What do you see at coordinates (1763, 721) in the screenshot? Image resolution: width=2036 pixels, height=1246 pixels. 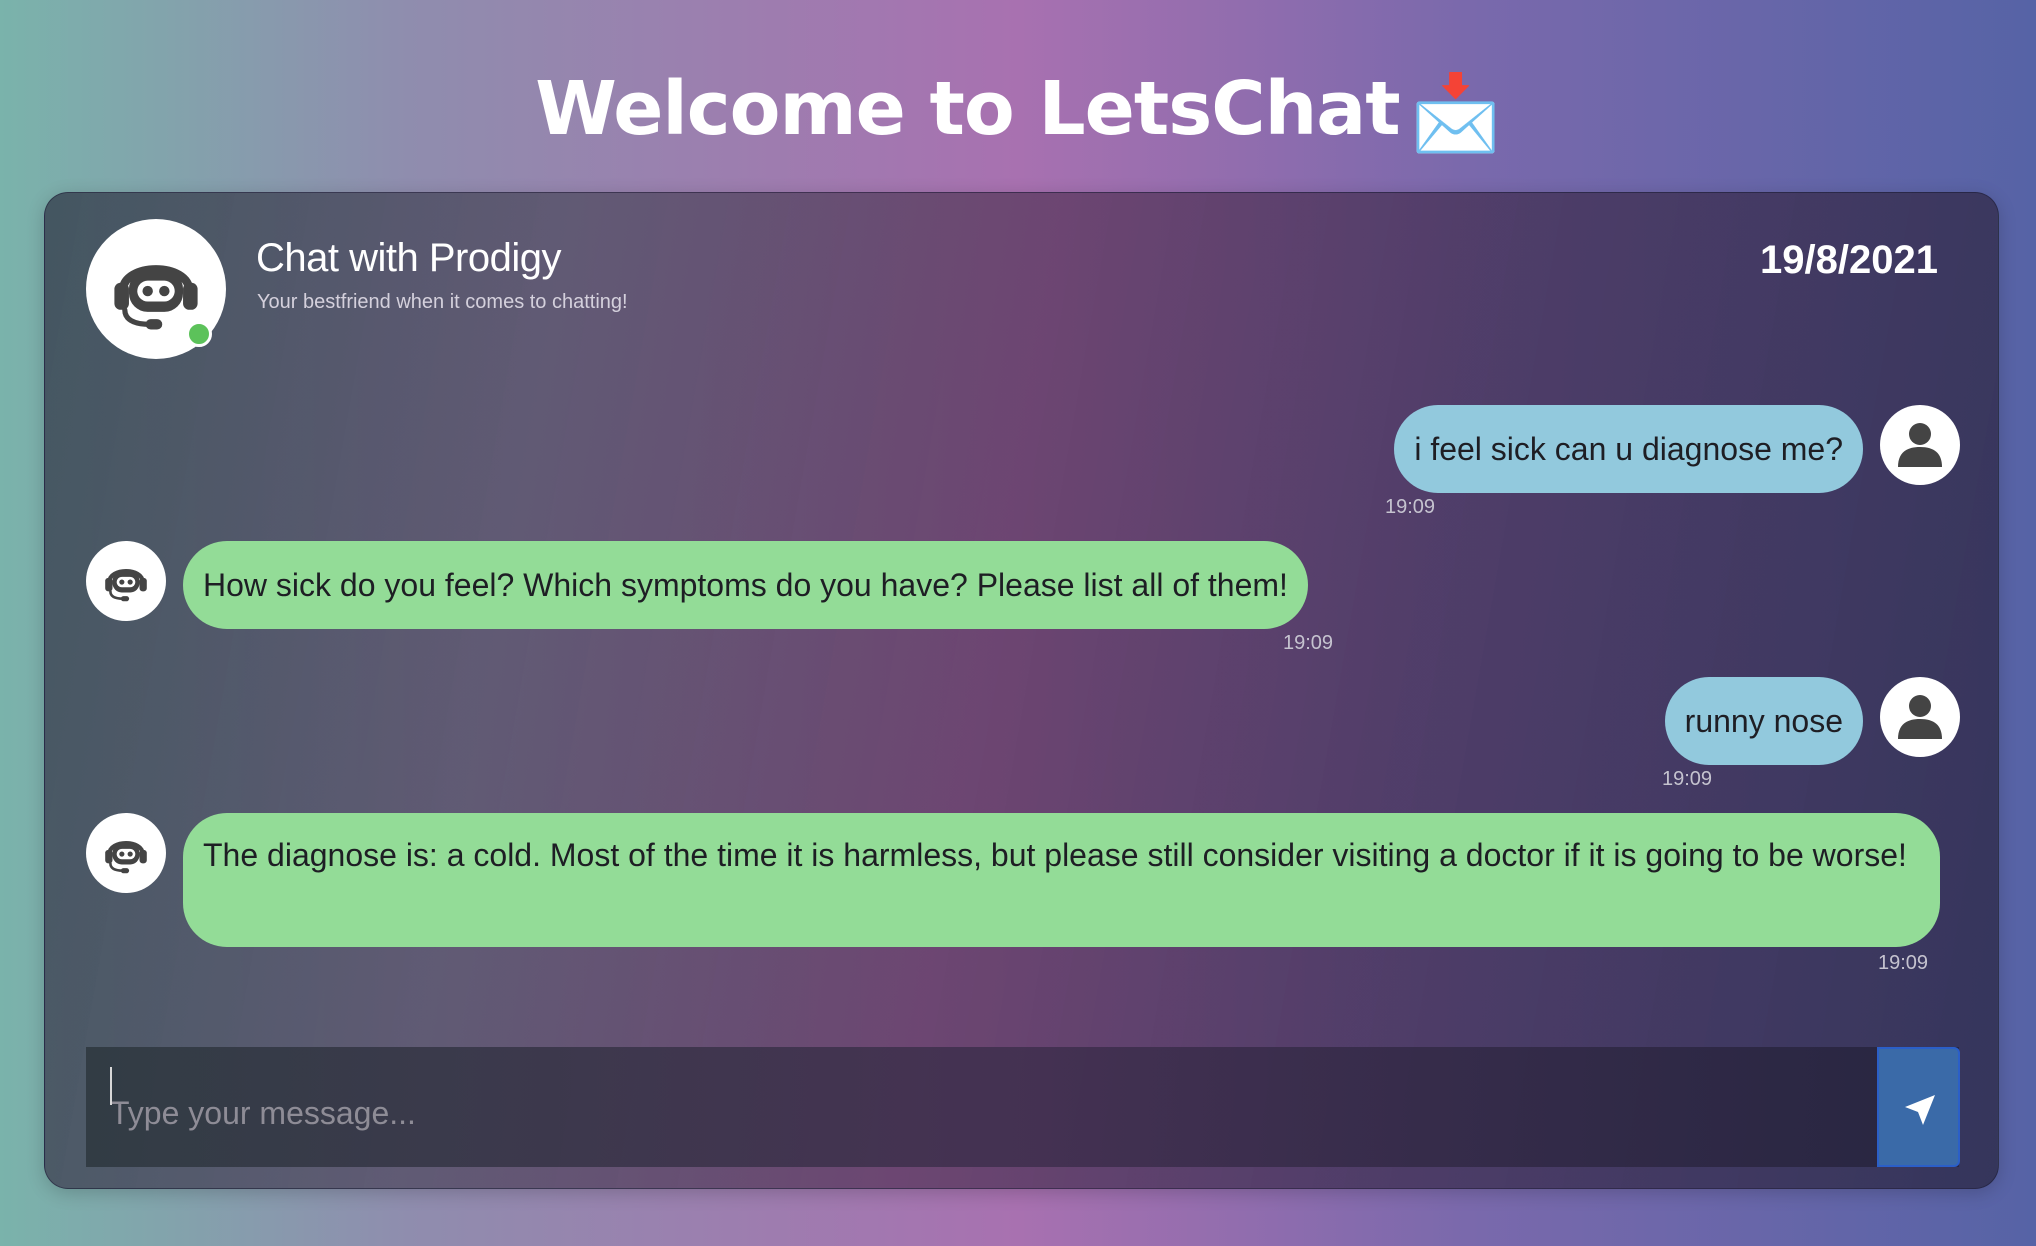 I see `message-bubble: runny nose` at bounding box center [1763, 721].